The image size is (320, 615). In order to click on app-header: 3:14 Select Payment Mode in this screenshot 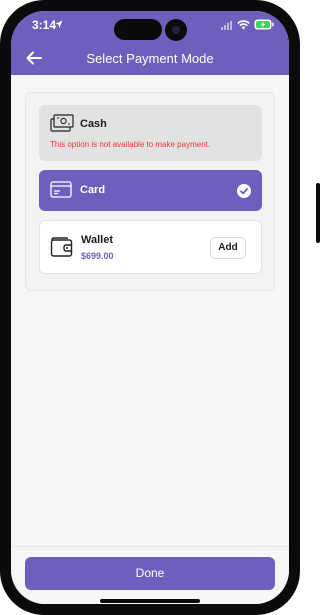, I will do `click(150, 43)`.